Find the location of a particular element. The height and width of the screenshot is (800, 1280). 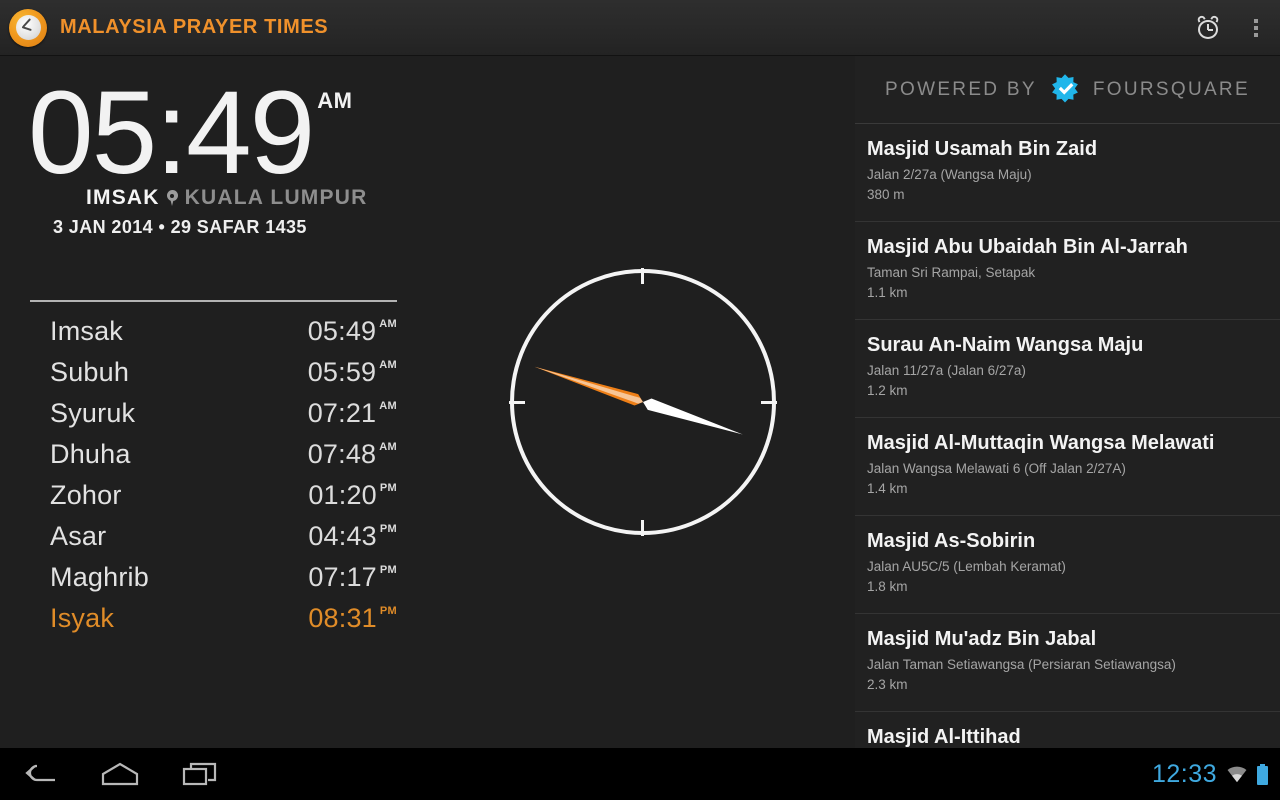

venue-name: Masjid Al-Muttaqin Wangsa Melawati is located at coordinates (1041, 443).